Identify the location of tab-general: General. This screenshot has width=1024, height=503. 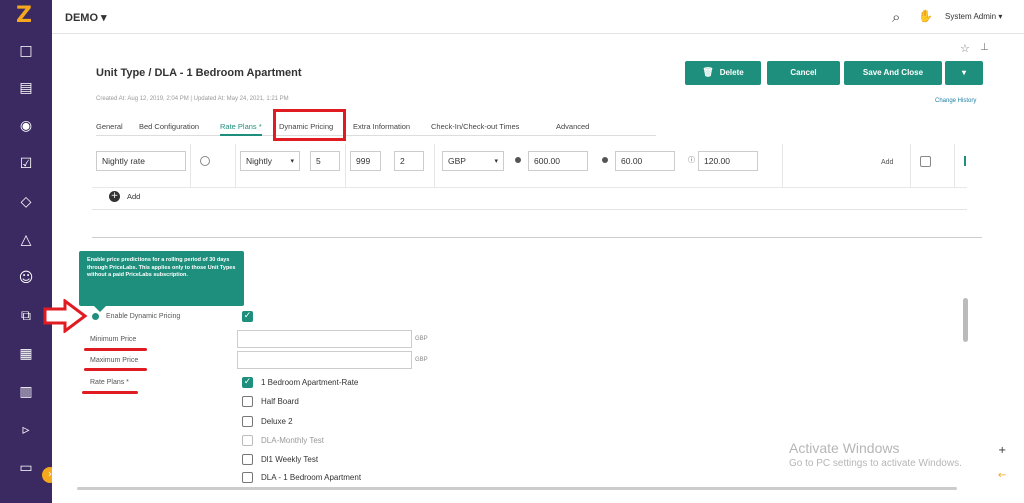
(109, 126).